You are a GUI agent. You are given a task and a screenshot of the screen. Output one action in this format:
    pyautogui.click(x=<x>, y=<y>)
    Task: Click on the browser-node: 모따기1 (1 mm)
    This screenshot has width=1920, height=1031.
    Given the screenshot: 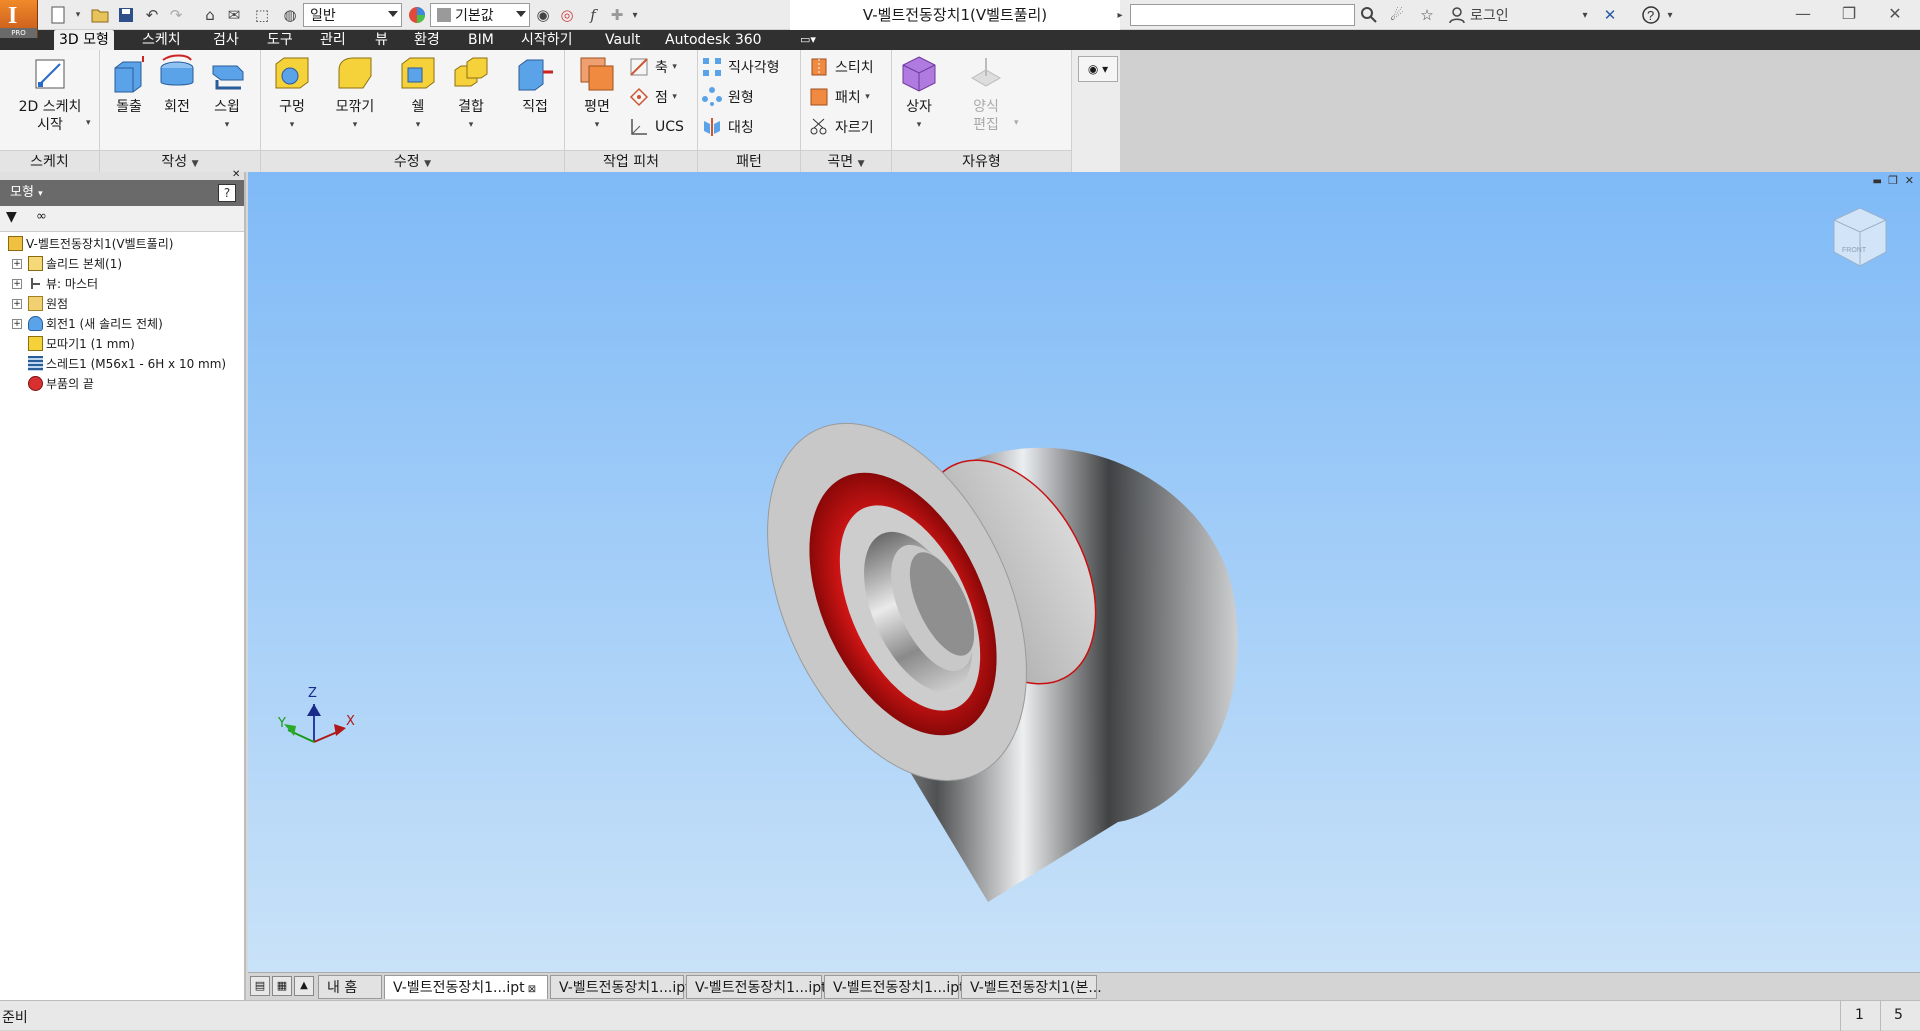 What is the action you would take?
    pyautogui.click(x=81, y=344)
    